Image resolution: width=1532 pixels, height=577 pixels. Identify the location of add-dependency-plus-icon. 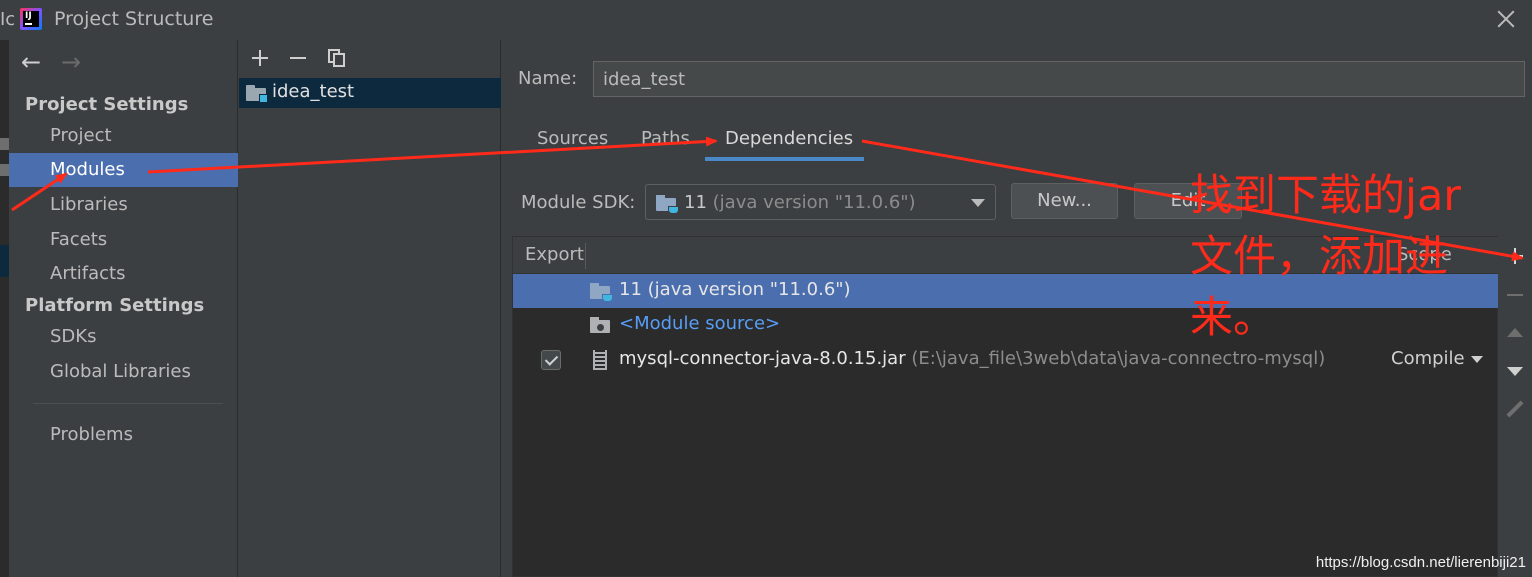
(1515, 256).